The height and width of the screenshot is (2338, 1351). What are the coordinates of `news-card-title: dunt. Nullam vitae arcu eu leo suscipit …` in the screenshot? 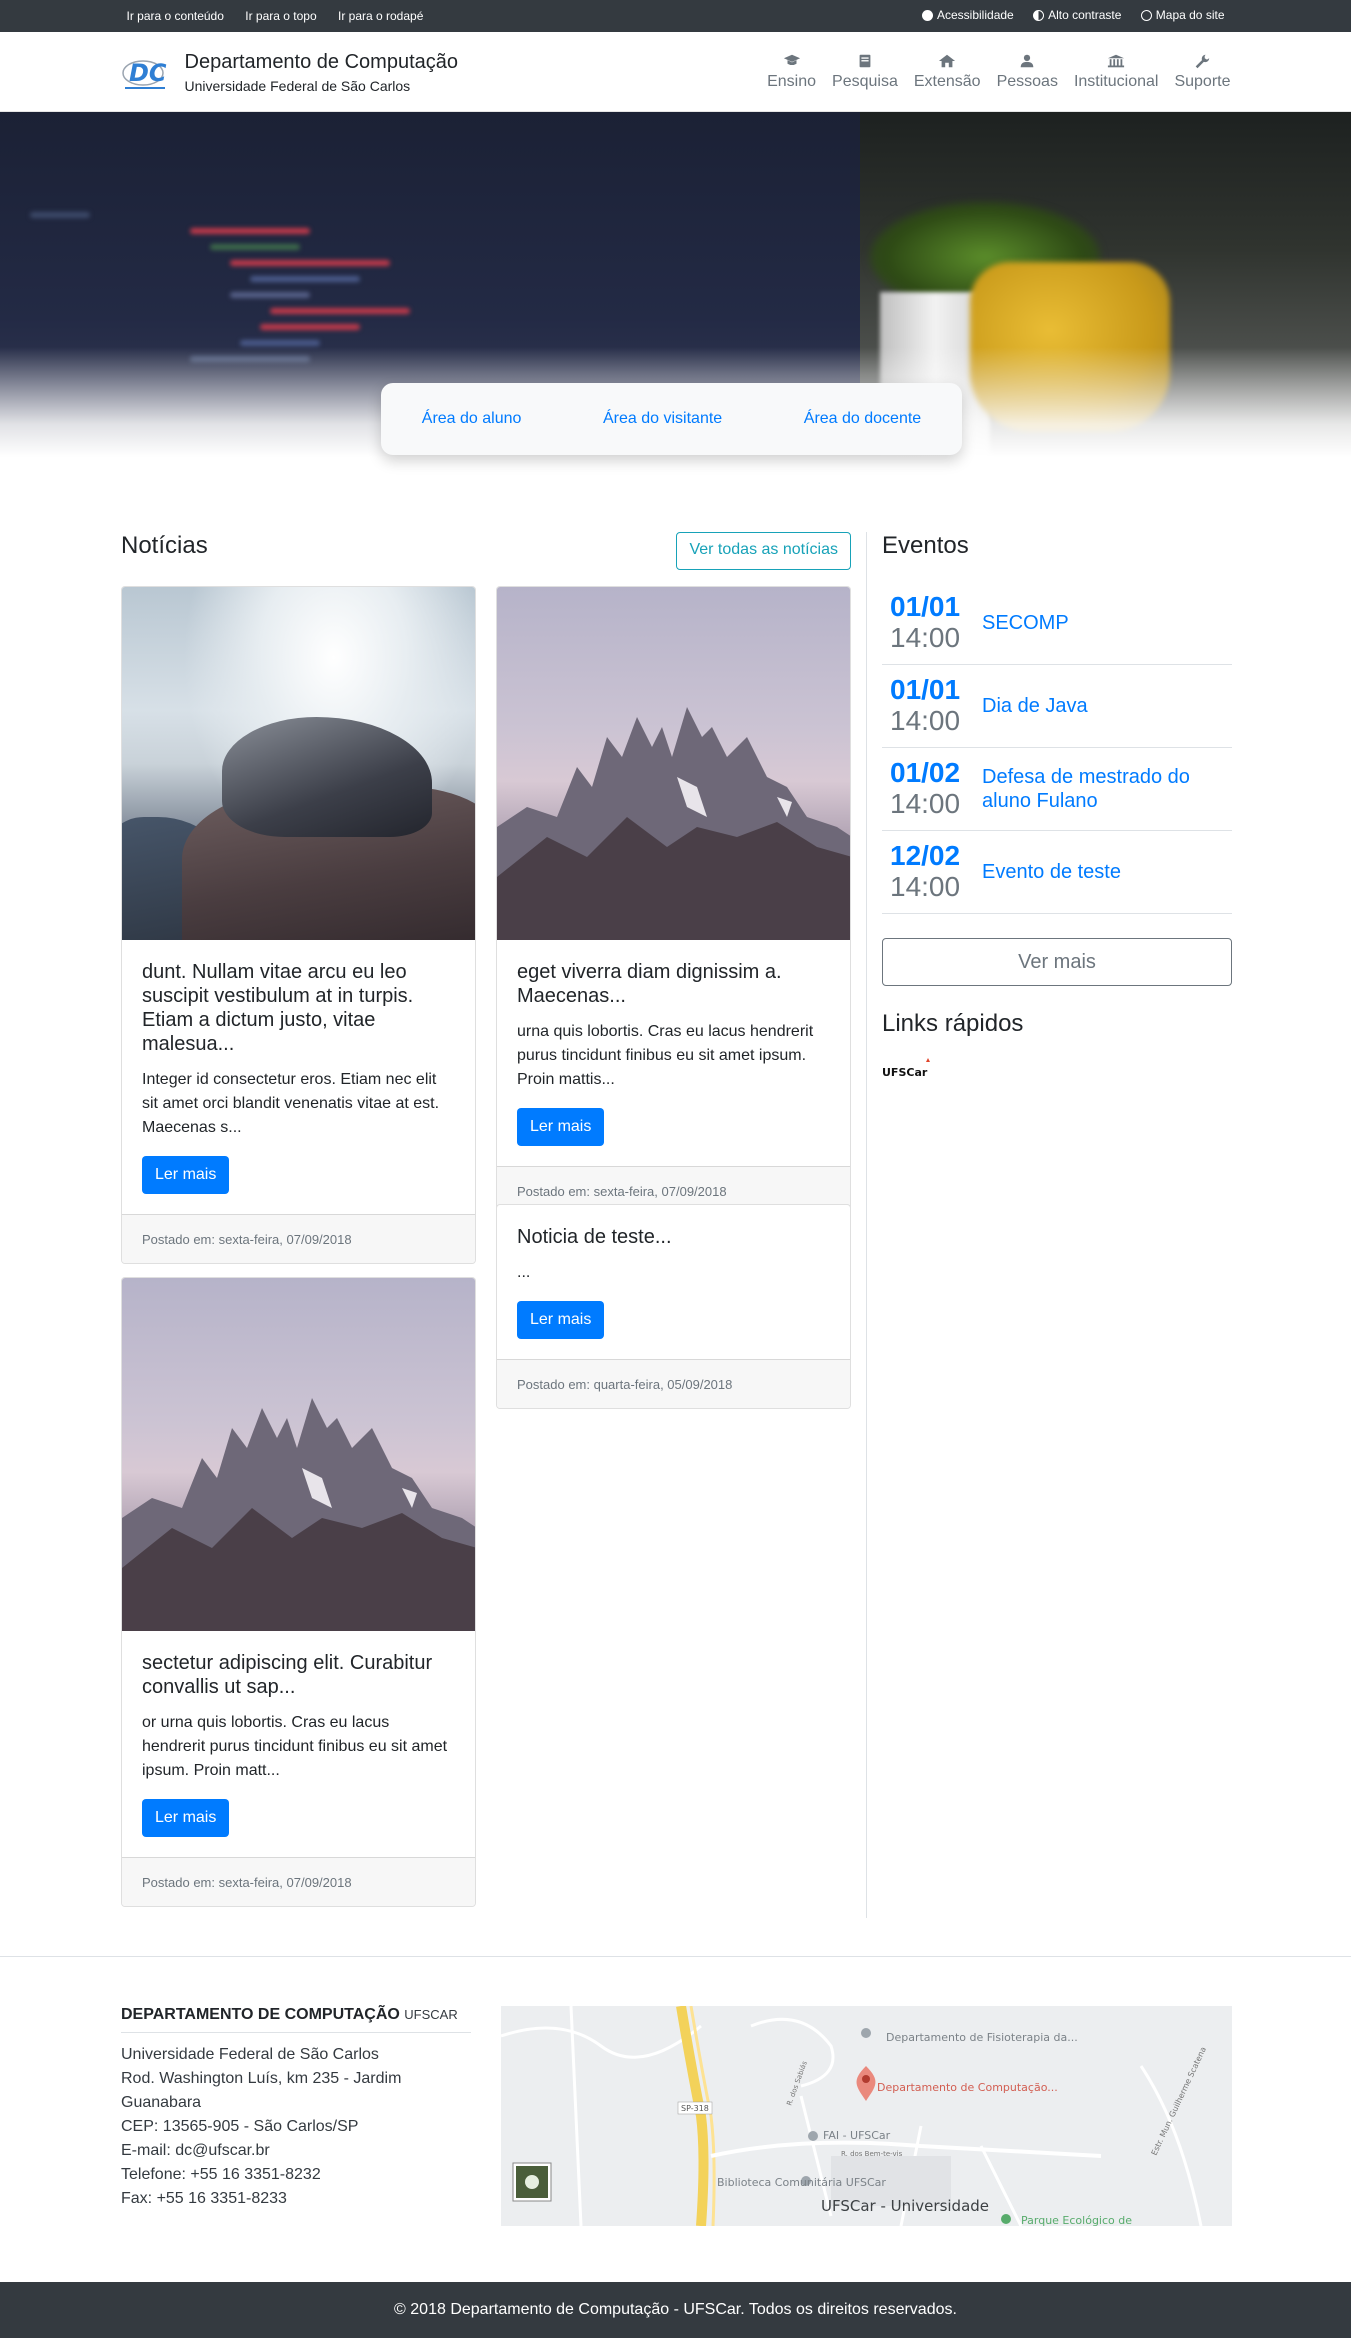 It's located at (278, 1008).